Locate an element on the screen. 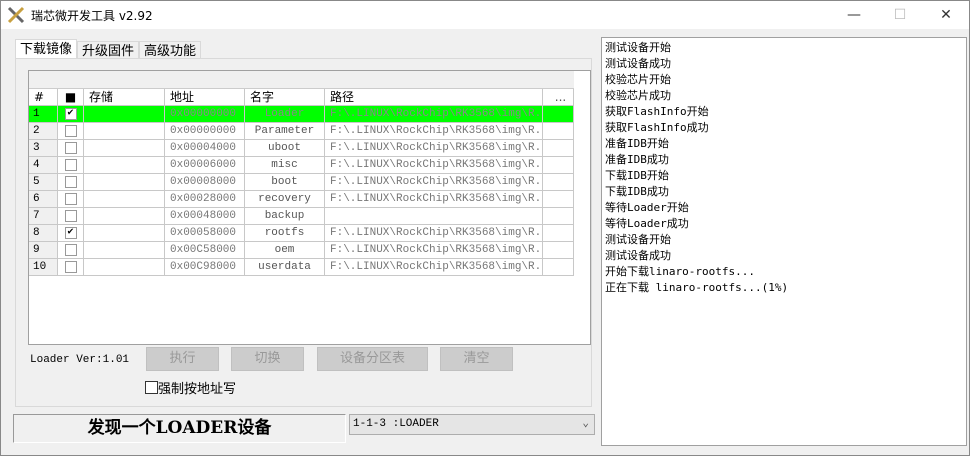 This screenshot has height=456, width=970. minimize-button: — is located at coordinates (854, 15).